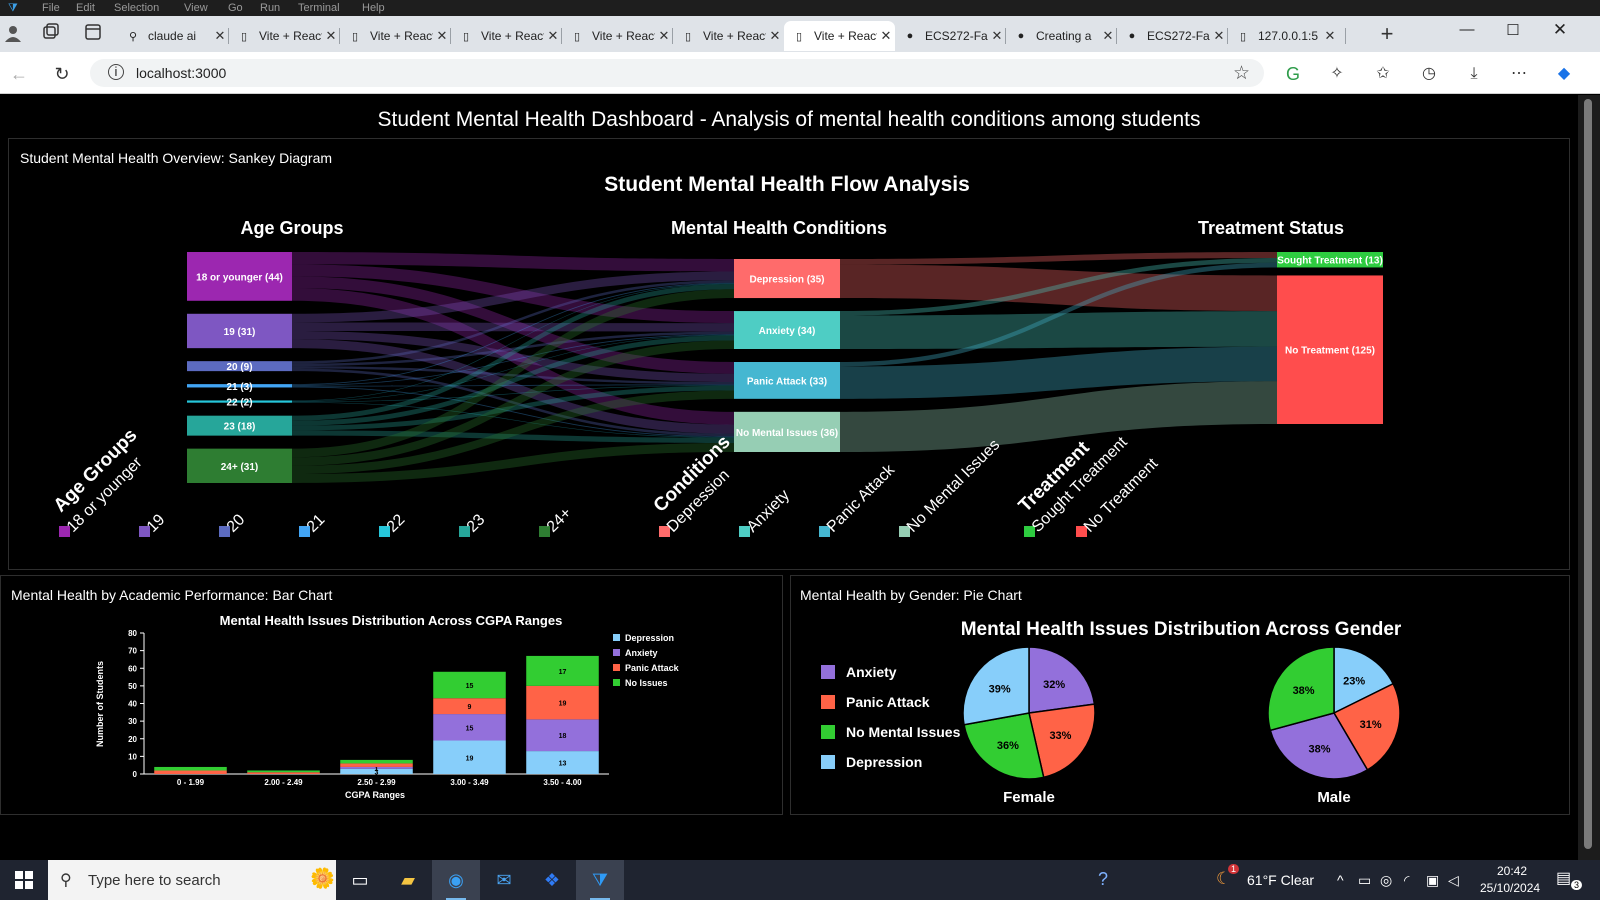 This screenshot has width=1600, height=900. Describe the element at coordinates (1280, 880) in the screenshot. I see `weather-text: 61°F Clear` at that location.